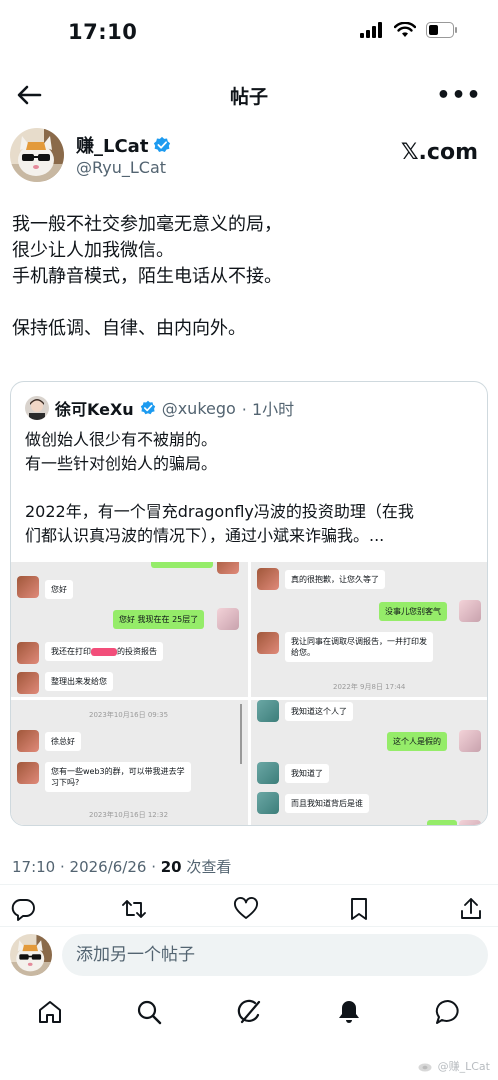 The height and width of the screenshot is (1080, 498). What do you see at coordinates (129, 815) in the screenshot?
I see `chat-timestamp: 2023年10月16日 12:32` at bounding box center [129, 815].